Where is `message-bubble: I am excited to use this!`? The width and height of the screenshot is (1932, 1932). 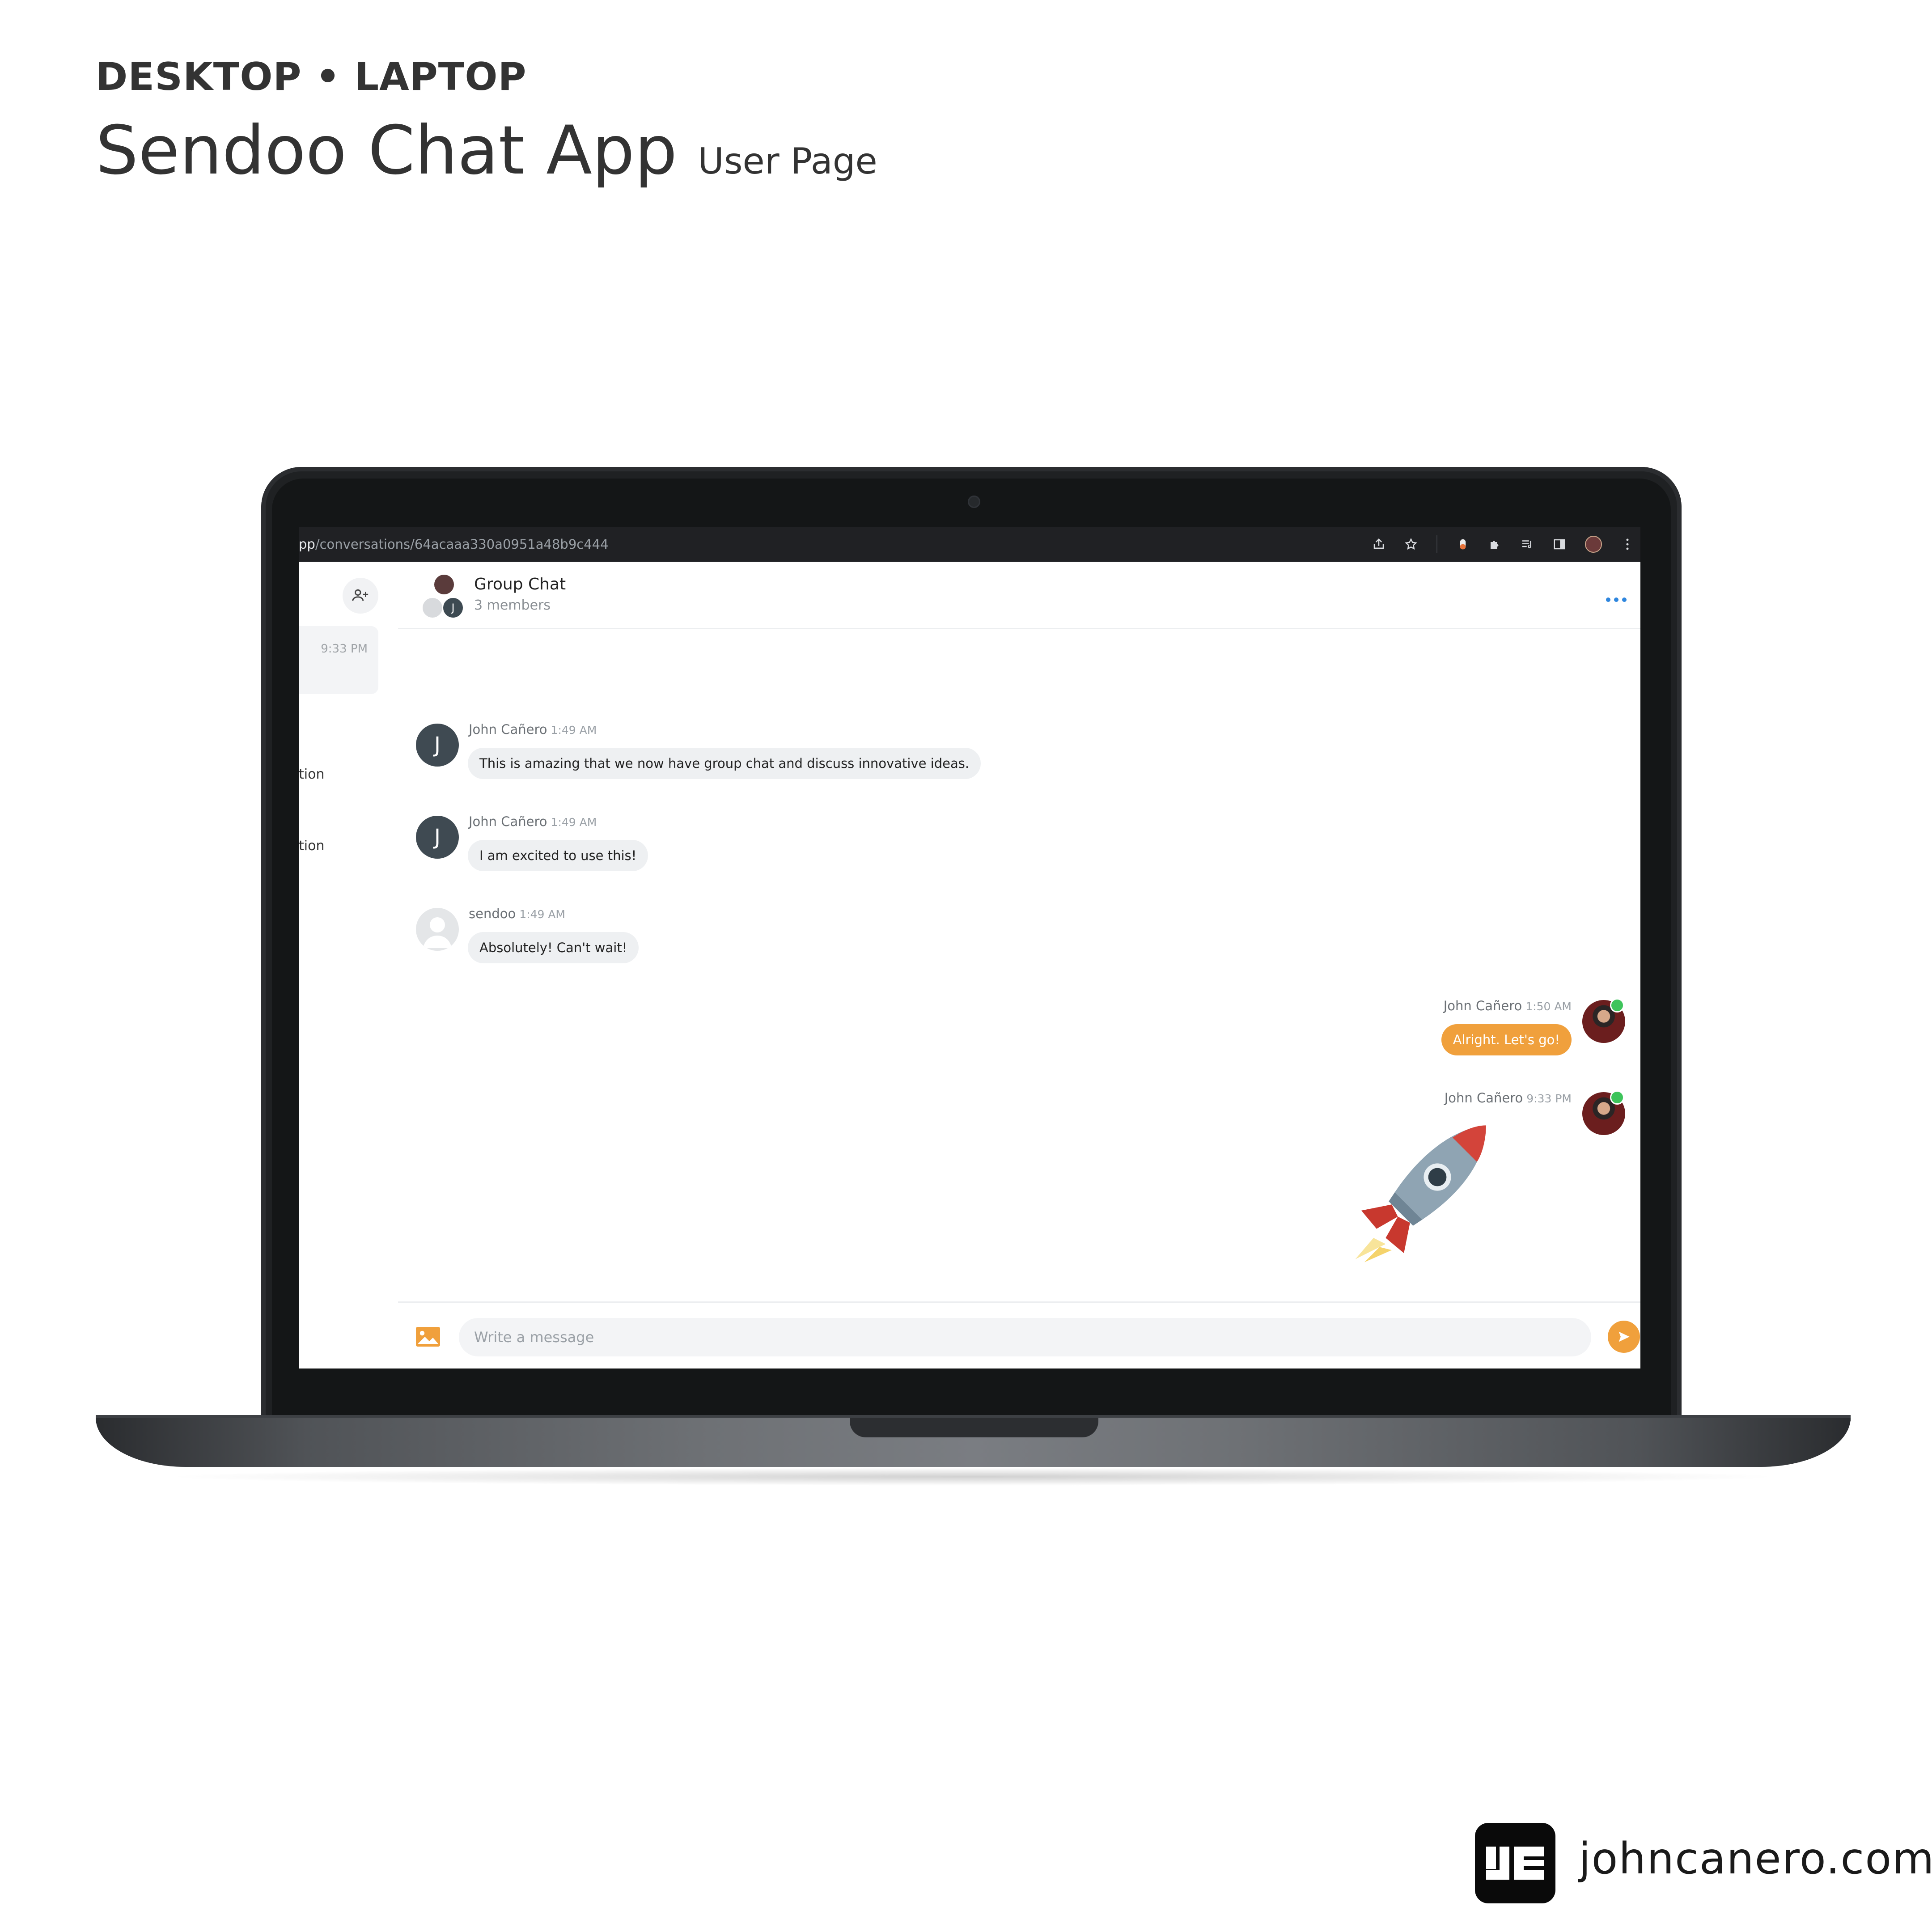
message-bubble: I am excited to use this! is located at coordinates (558, 855).